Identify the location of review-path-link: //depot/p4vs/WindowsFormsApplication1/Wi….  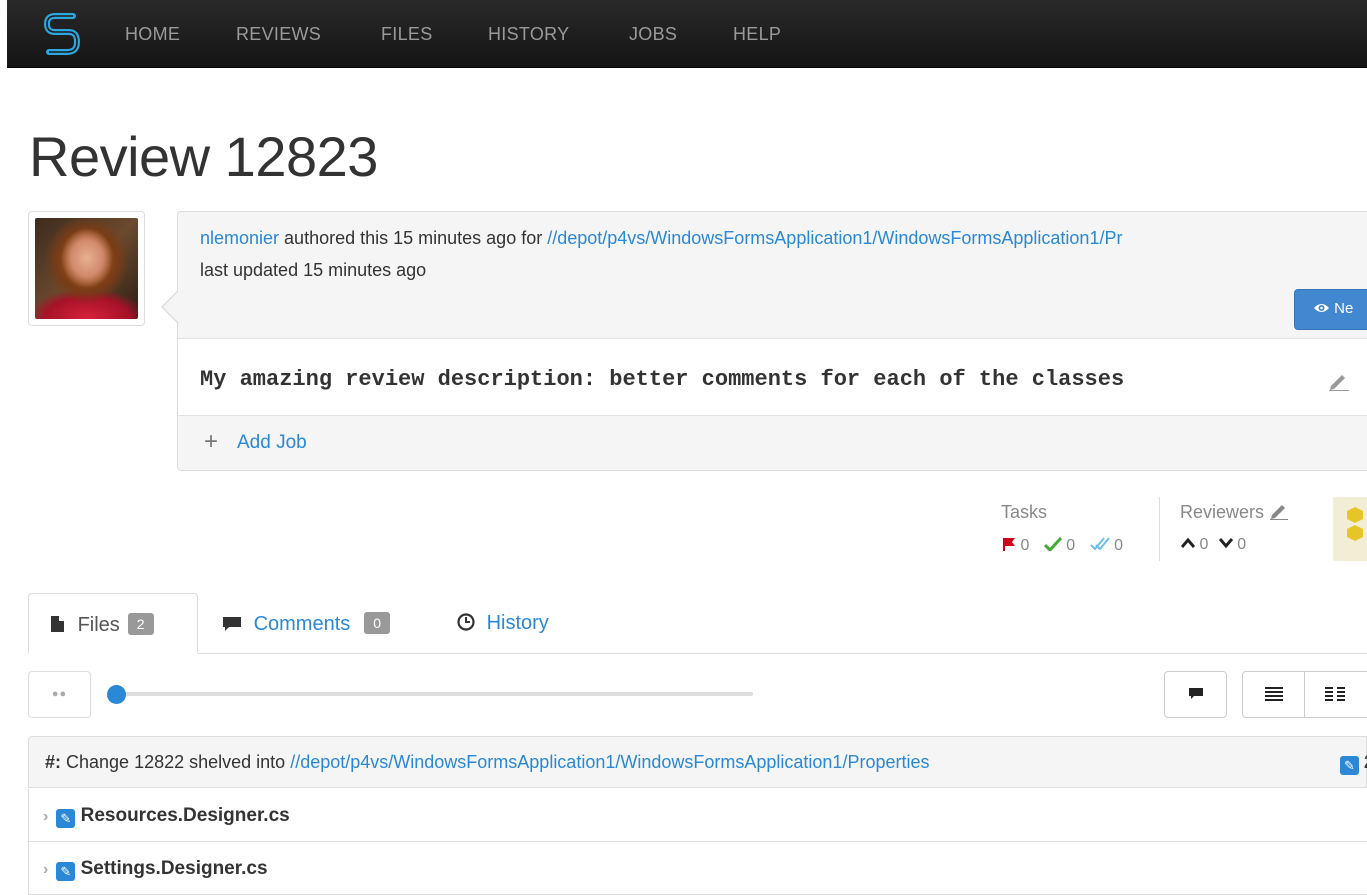
(834, 238).